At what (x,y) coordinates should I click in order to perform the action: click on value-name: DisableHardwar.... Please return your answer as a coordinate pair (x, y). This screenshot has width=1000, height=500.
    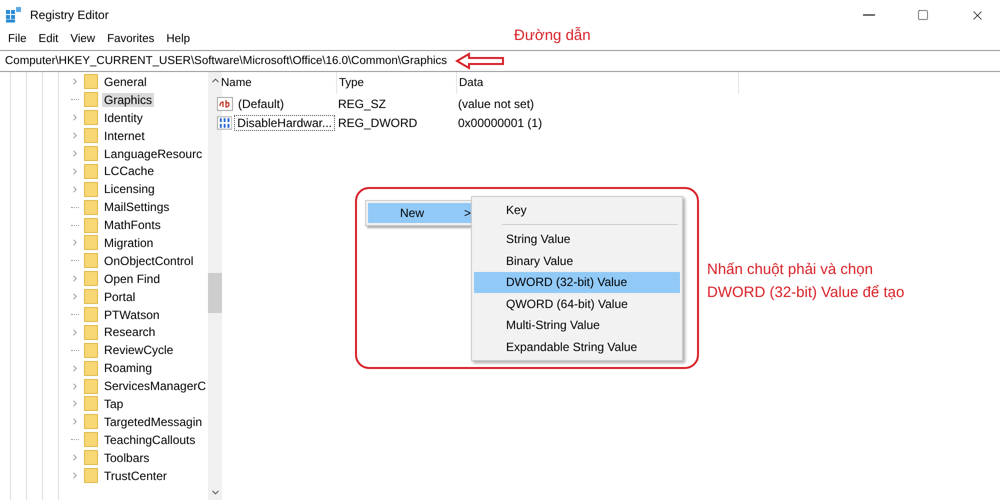
    Looking at the image, I should click on (284, 122).